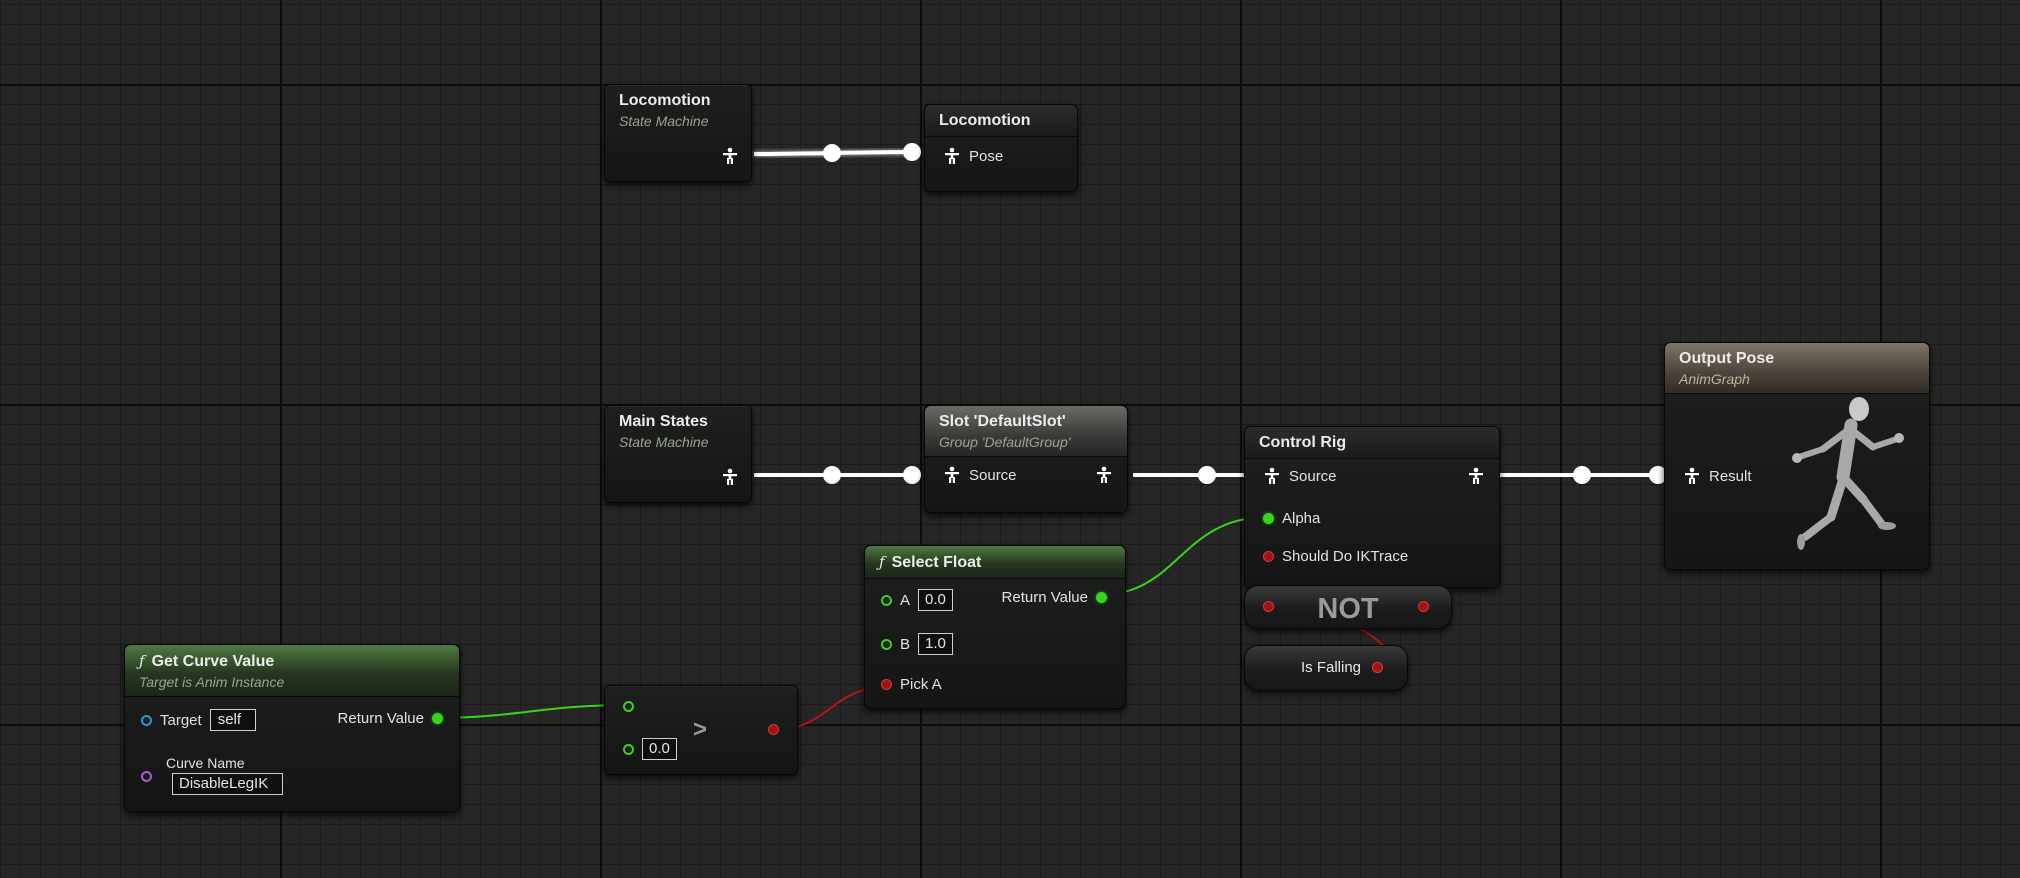  I want to click on a-input-pin: A 0.0, so click(917, 600).